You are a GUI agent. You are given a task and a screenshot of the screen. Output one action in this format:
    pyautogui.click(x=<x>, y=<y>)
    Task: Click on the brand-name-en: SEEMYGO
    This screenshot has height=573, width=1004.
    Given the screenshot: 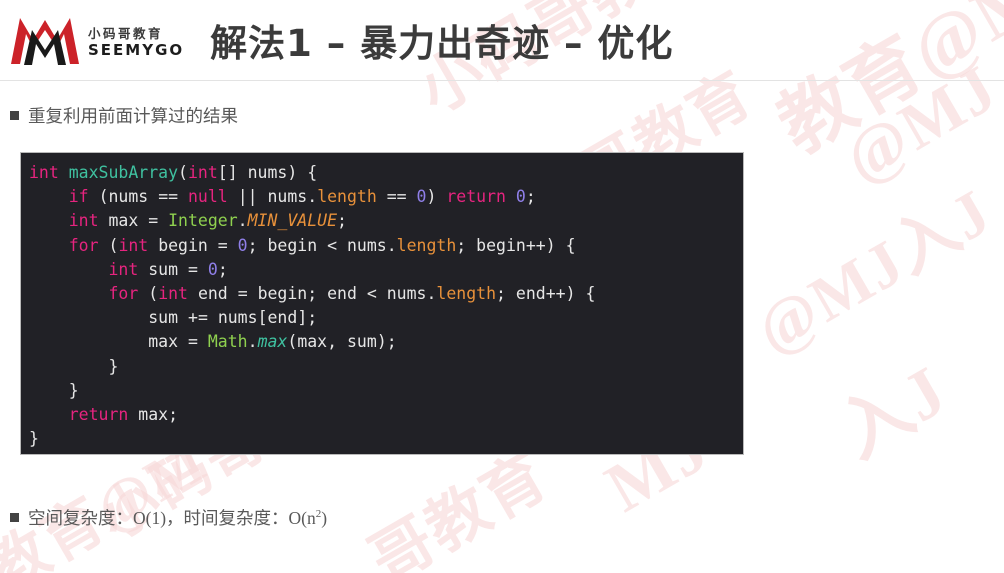 What is the action you would take?
    pyautogui.click(x=136, y=50)
    